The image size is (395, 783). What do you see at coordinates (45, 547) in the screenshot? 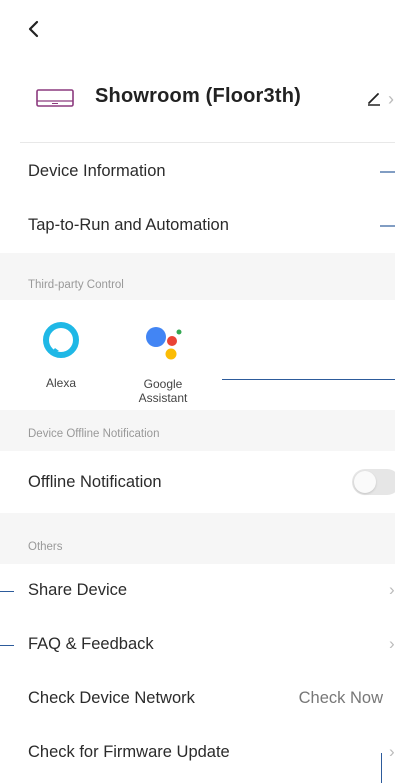
I see `section-label: Others` at bounding box center [45, 547].